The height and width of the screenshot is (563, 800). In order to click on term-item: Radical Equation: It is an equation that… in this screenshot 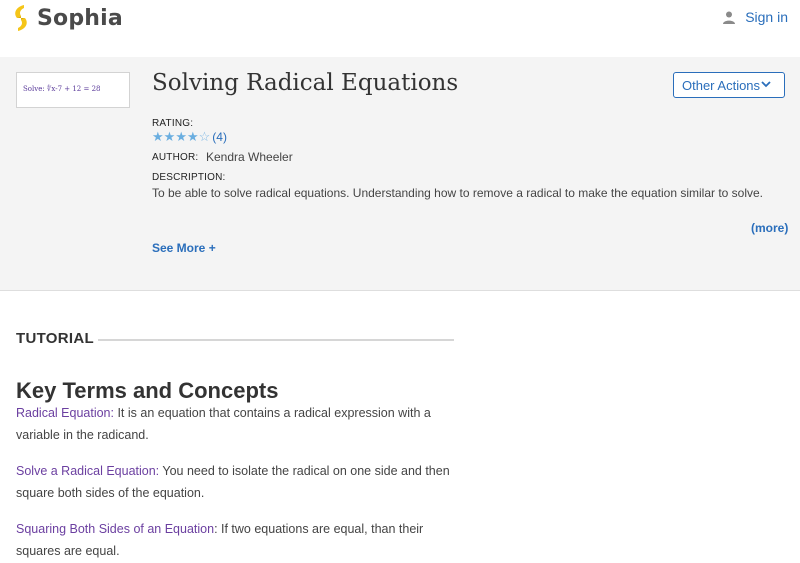, I will do `click(236, 424)`.